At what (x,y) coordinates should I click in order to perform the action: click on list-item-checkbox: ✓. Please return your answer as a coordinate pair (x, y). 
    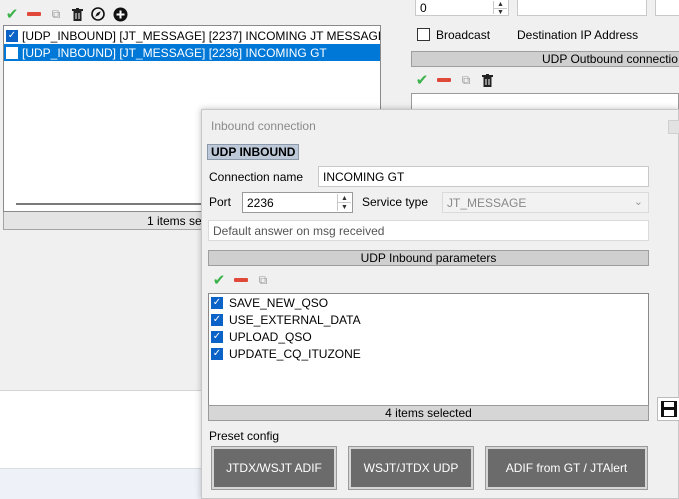
    Looking at the image, I should click on (12, 35).